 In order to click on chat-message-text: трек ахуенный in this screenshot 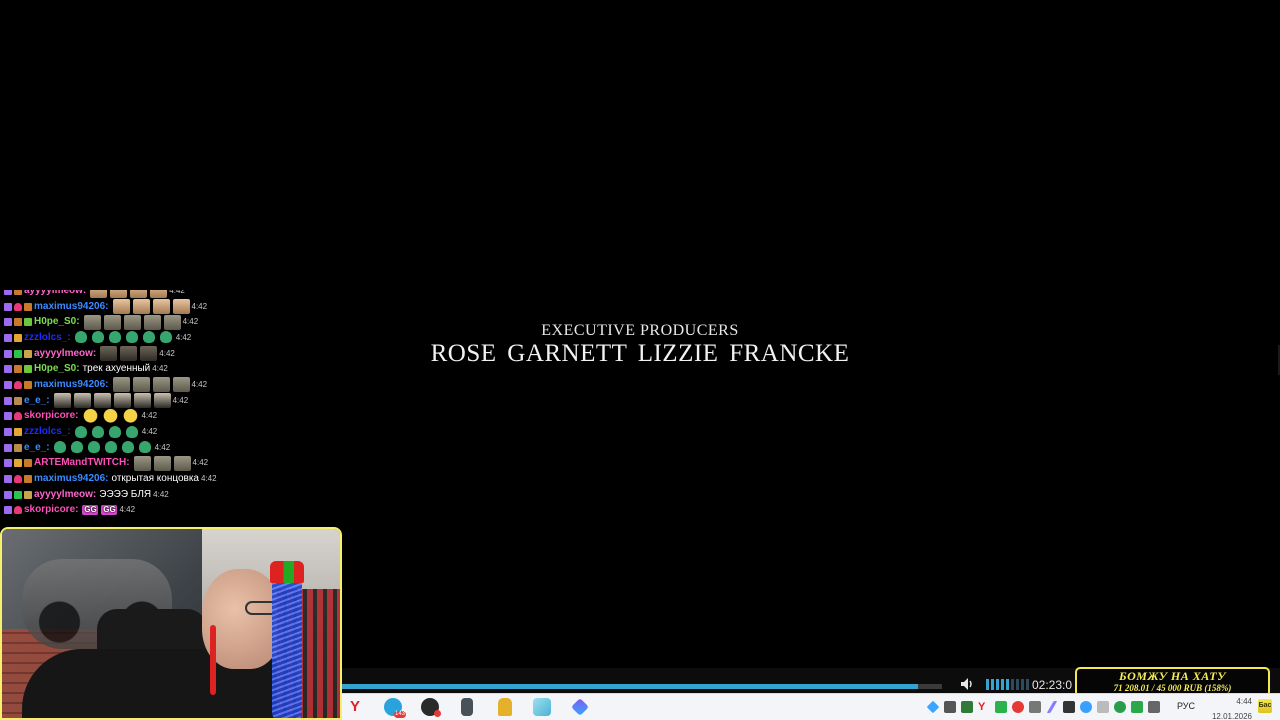, I will do `click(116, 369)`.